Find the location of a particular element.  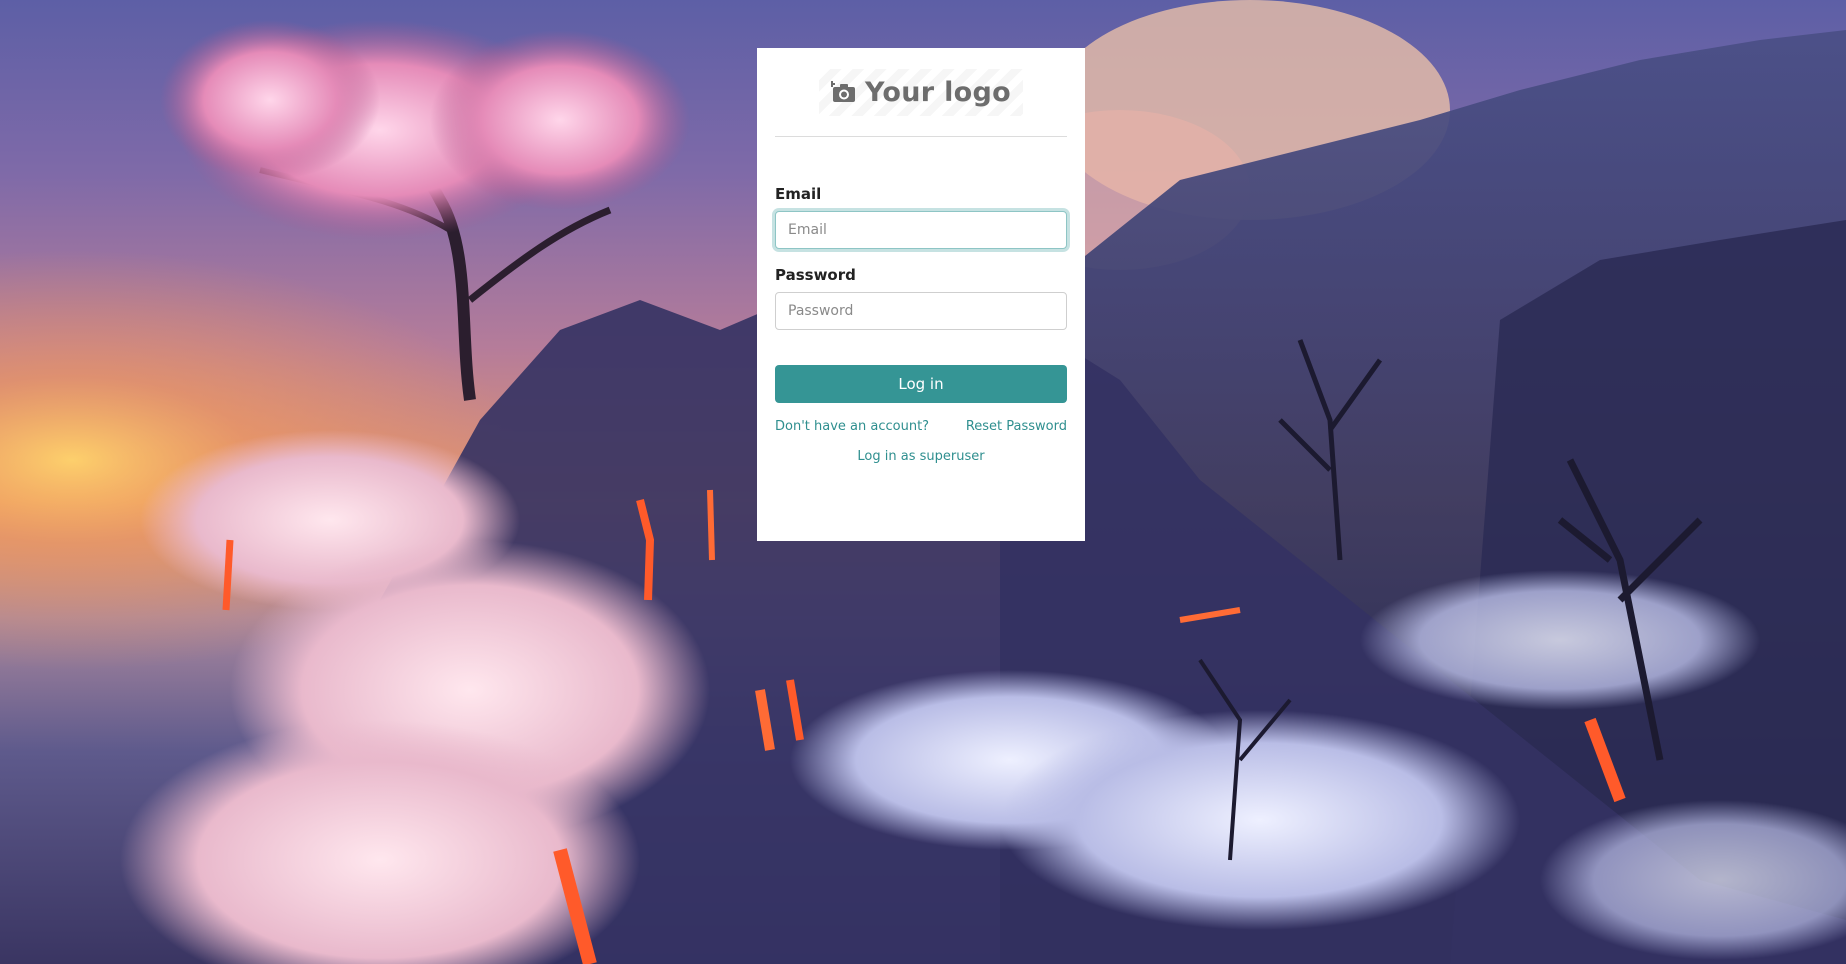

superuser-row: Log in as superuser is located at coordinates (921, 454).